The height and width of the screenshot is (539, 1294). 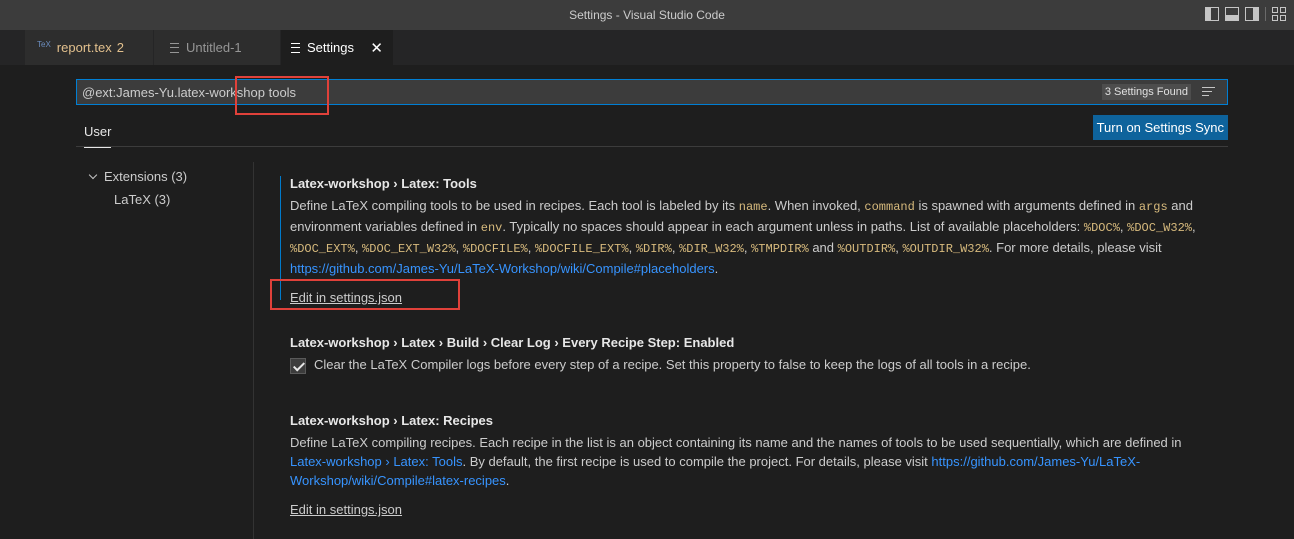 I want to click on clear-filter-icon, so click(x=1208, y=92).